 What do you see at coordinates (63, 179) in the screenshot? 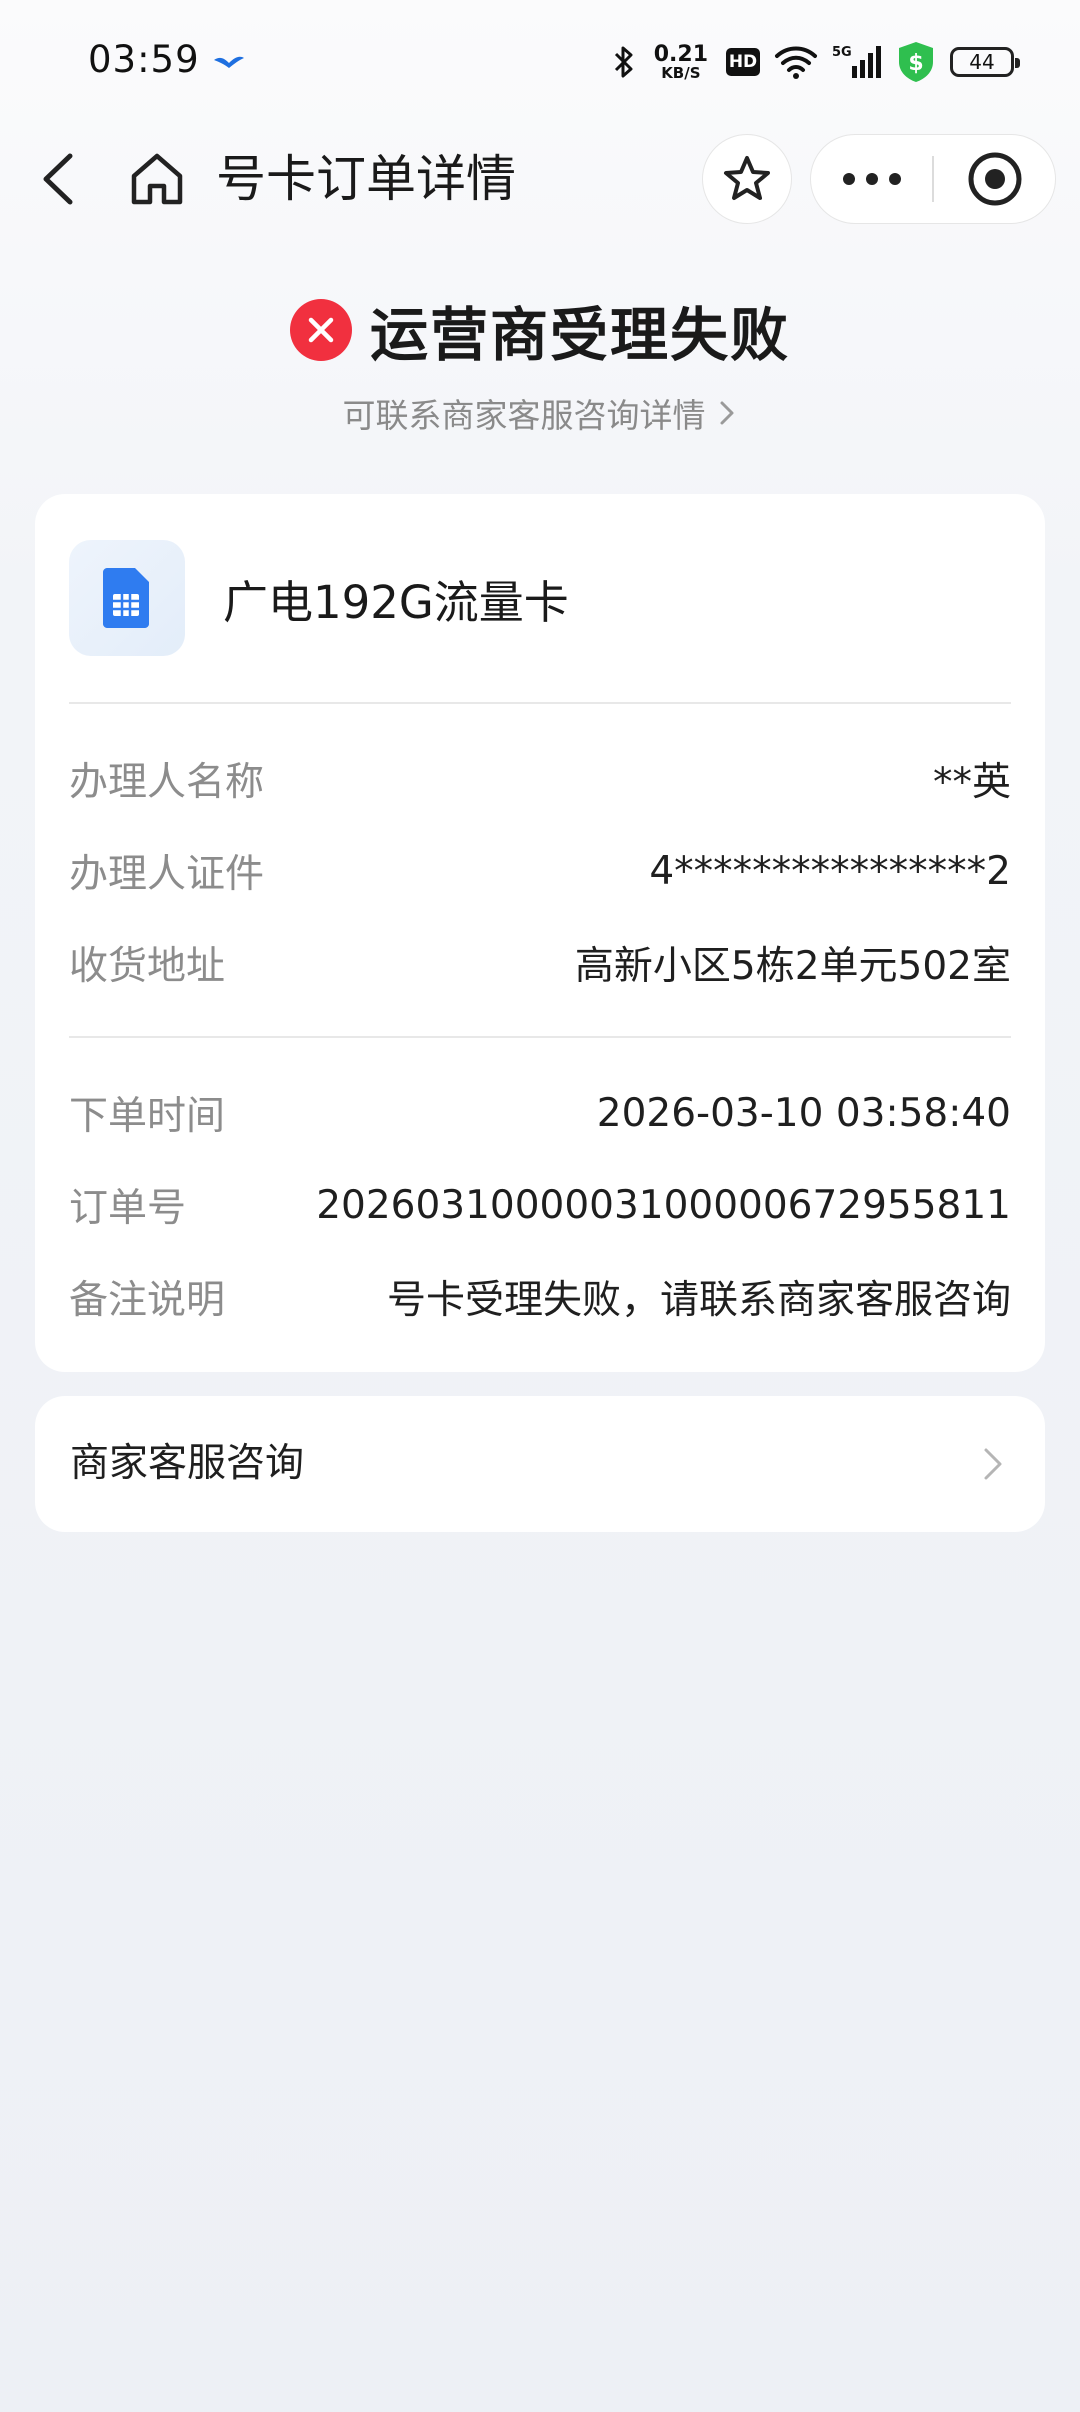
I see `back-icon` at bounding box center [63, 179].